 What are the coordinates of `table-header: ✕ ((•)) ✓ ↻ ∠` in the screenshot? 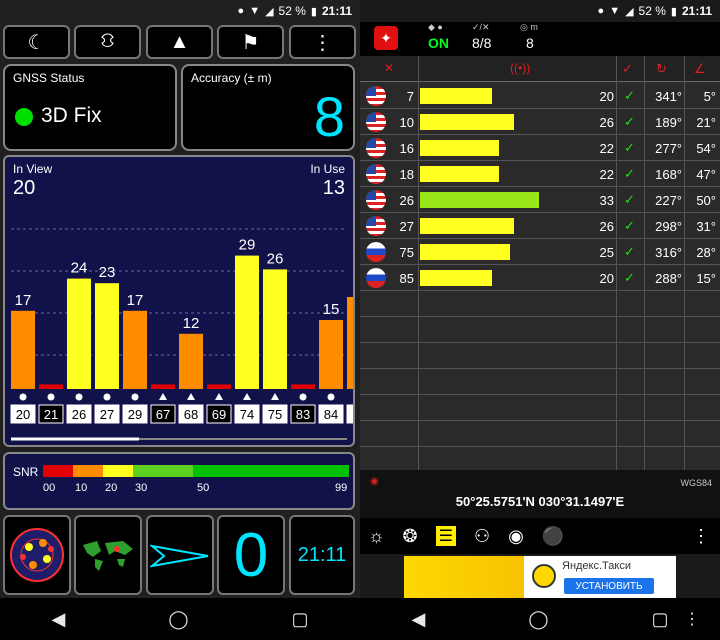 It's located at (540, 69).